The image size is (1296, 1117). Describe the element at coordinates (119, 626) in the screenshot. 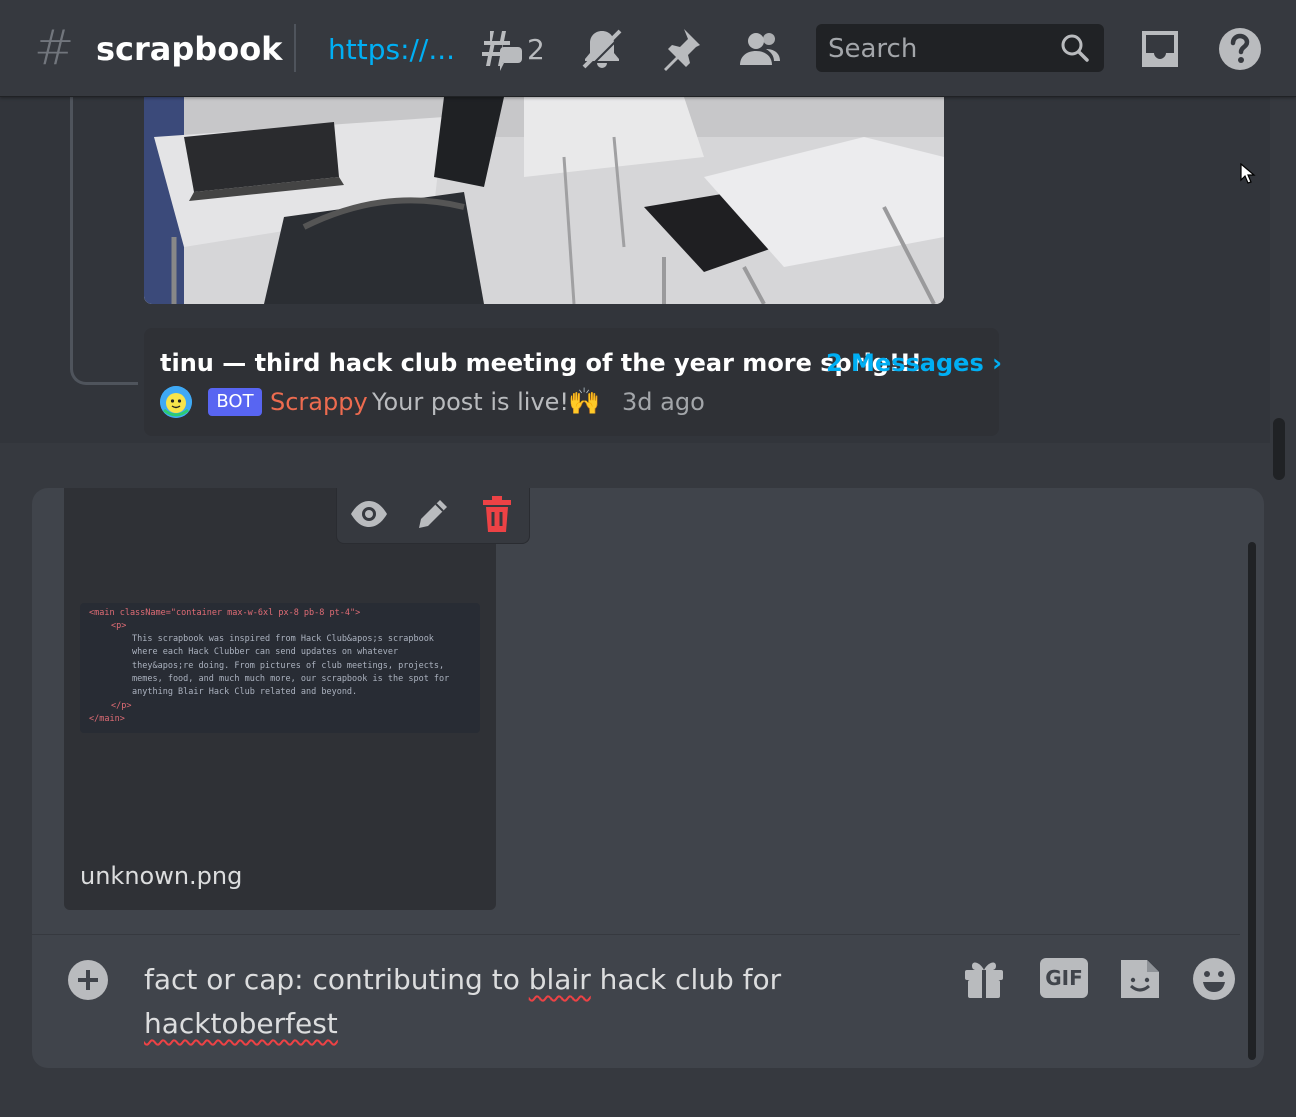

I see `code-line: <p>` at that location.